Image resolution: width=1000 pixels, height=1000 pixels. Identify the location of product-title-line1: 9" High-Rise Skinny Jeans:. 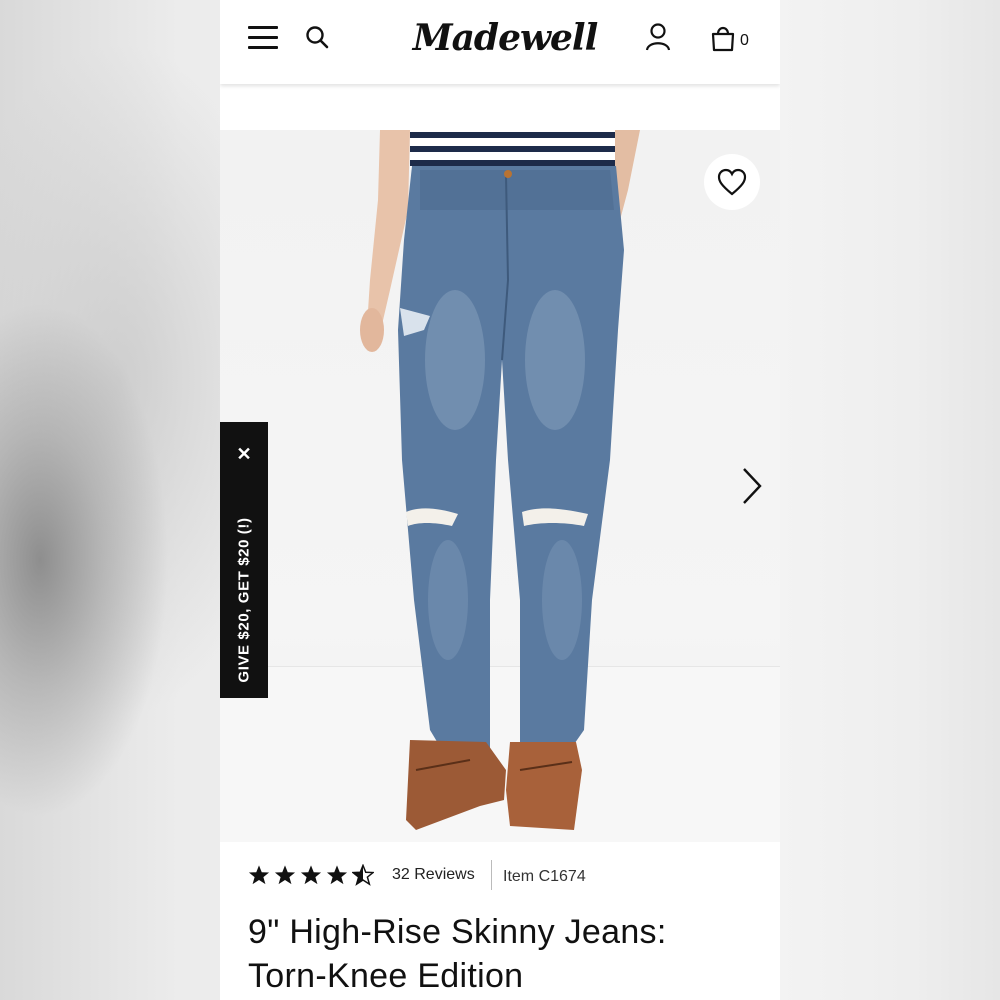
(457, 932).